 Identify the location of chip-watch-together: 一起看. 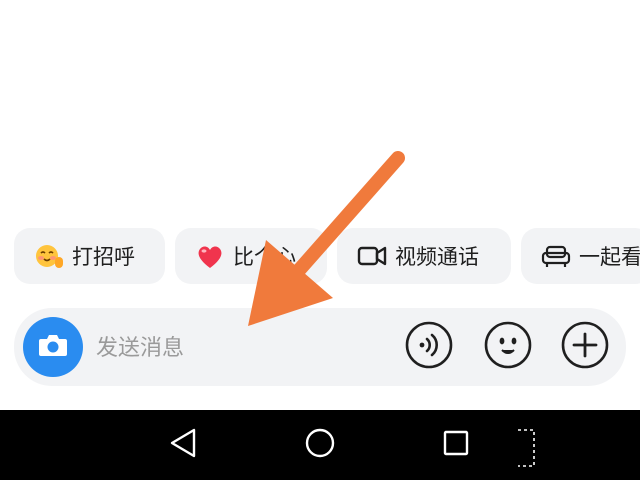
(580, 256).